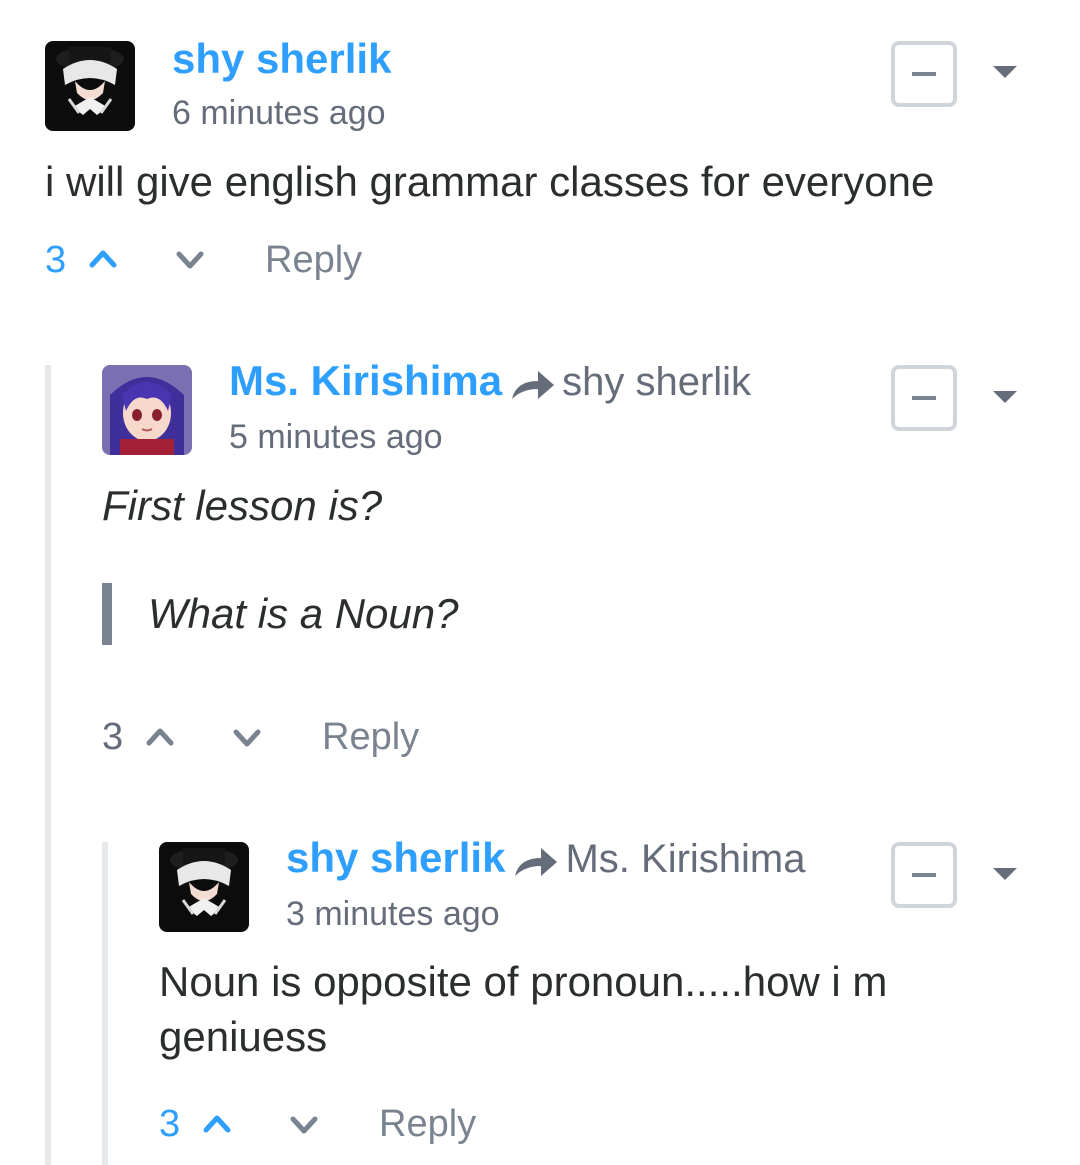  I want to click on author-name: Ms. Kirishima shy sherlik, so click(490, 380).